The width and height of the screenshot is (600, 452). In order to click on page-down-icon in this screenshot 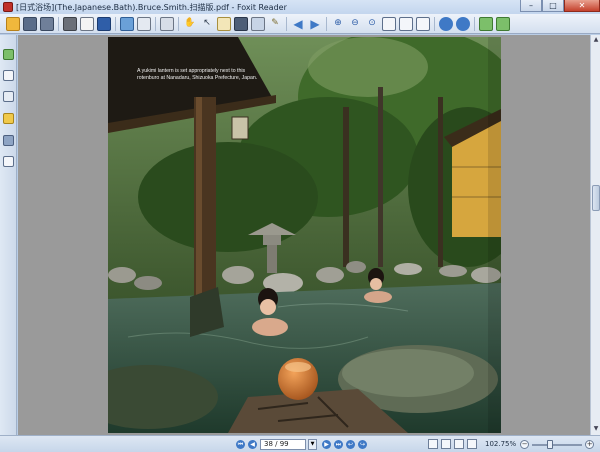, I will do `click(503, 23)`.